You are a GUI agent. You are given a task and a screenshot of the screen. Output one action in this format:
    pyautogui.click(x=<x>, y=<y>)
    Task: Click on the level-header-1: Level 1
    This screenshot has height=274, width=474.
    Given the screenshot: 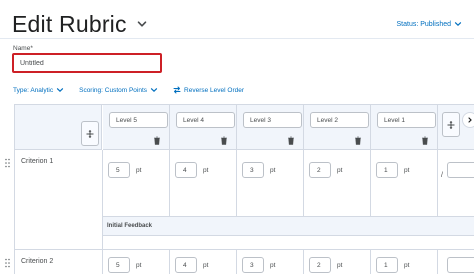 What is the action you would take?
    pyautogui.click(x=404, y=127)
    